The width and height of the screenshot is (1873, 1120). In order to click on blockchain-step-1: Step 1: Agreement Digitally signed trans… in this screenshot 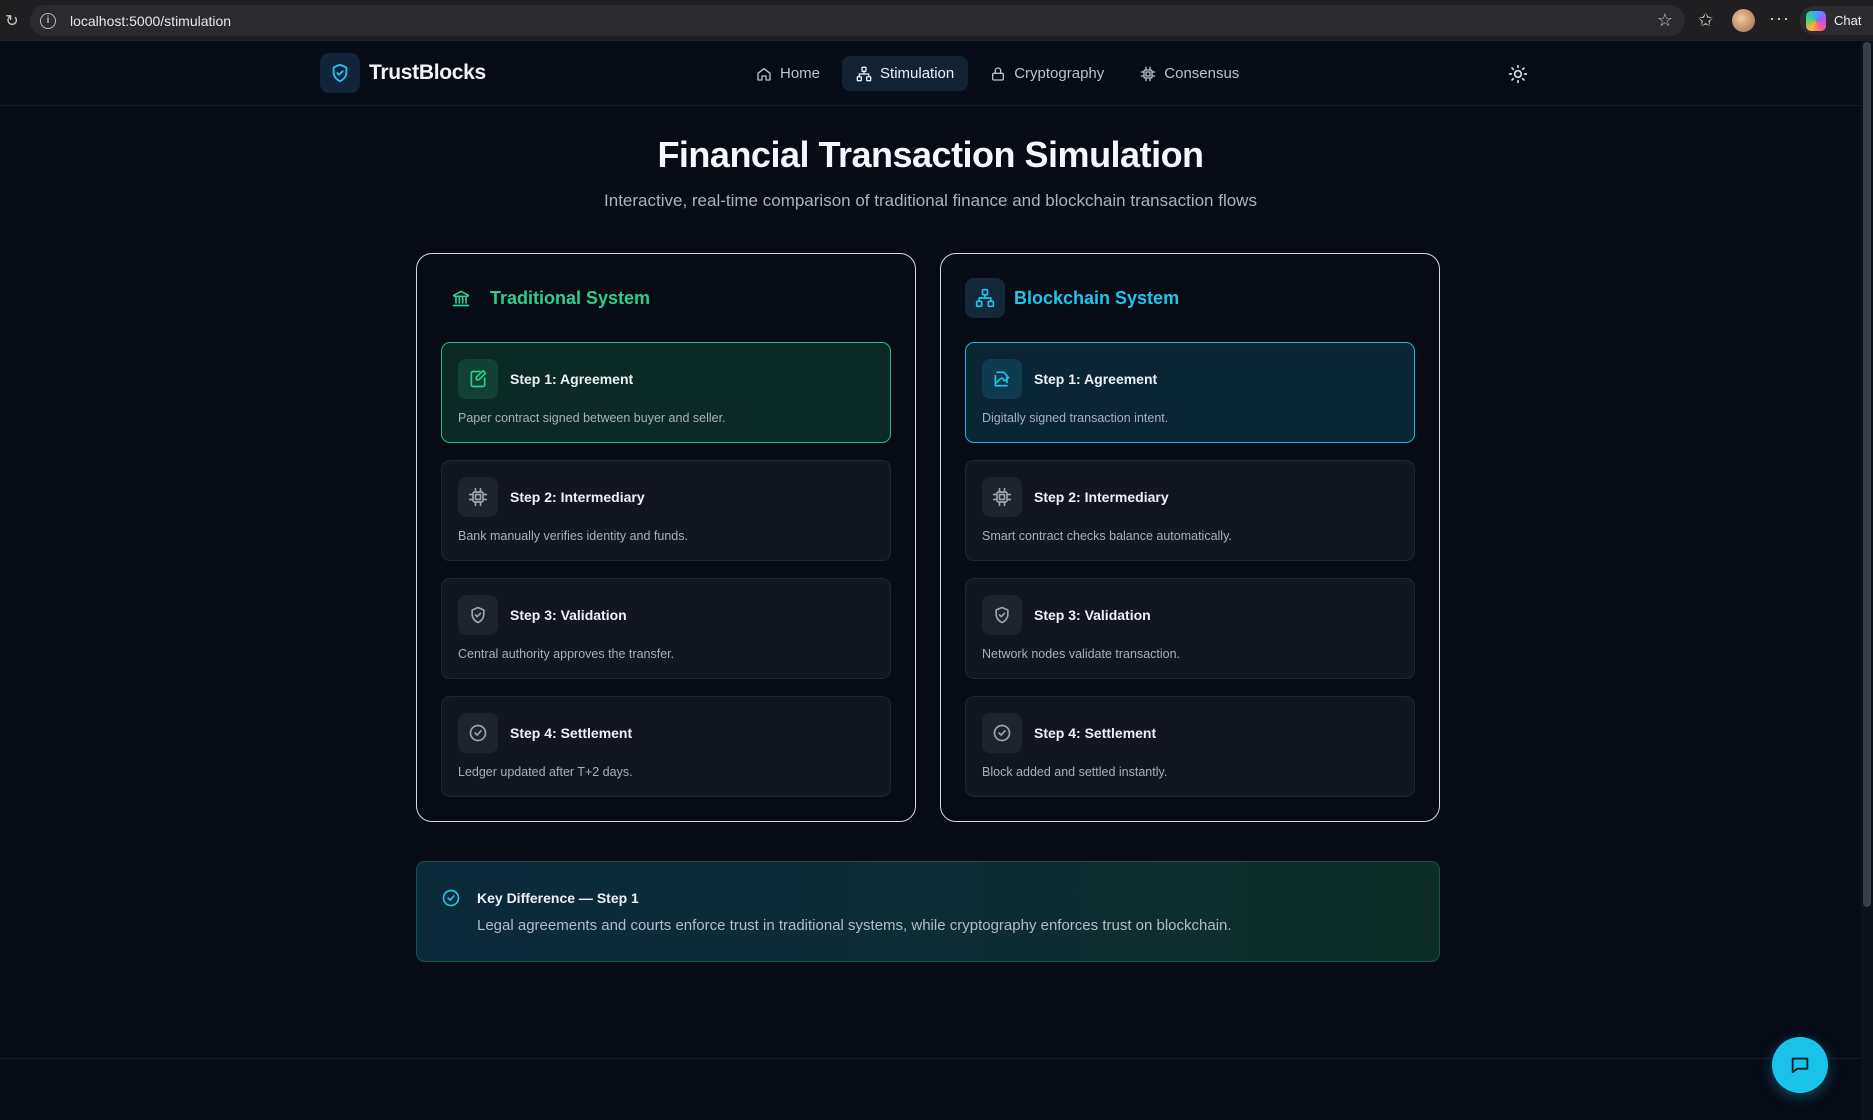, I will do `click(1190, 392)`.